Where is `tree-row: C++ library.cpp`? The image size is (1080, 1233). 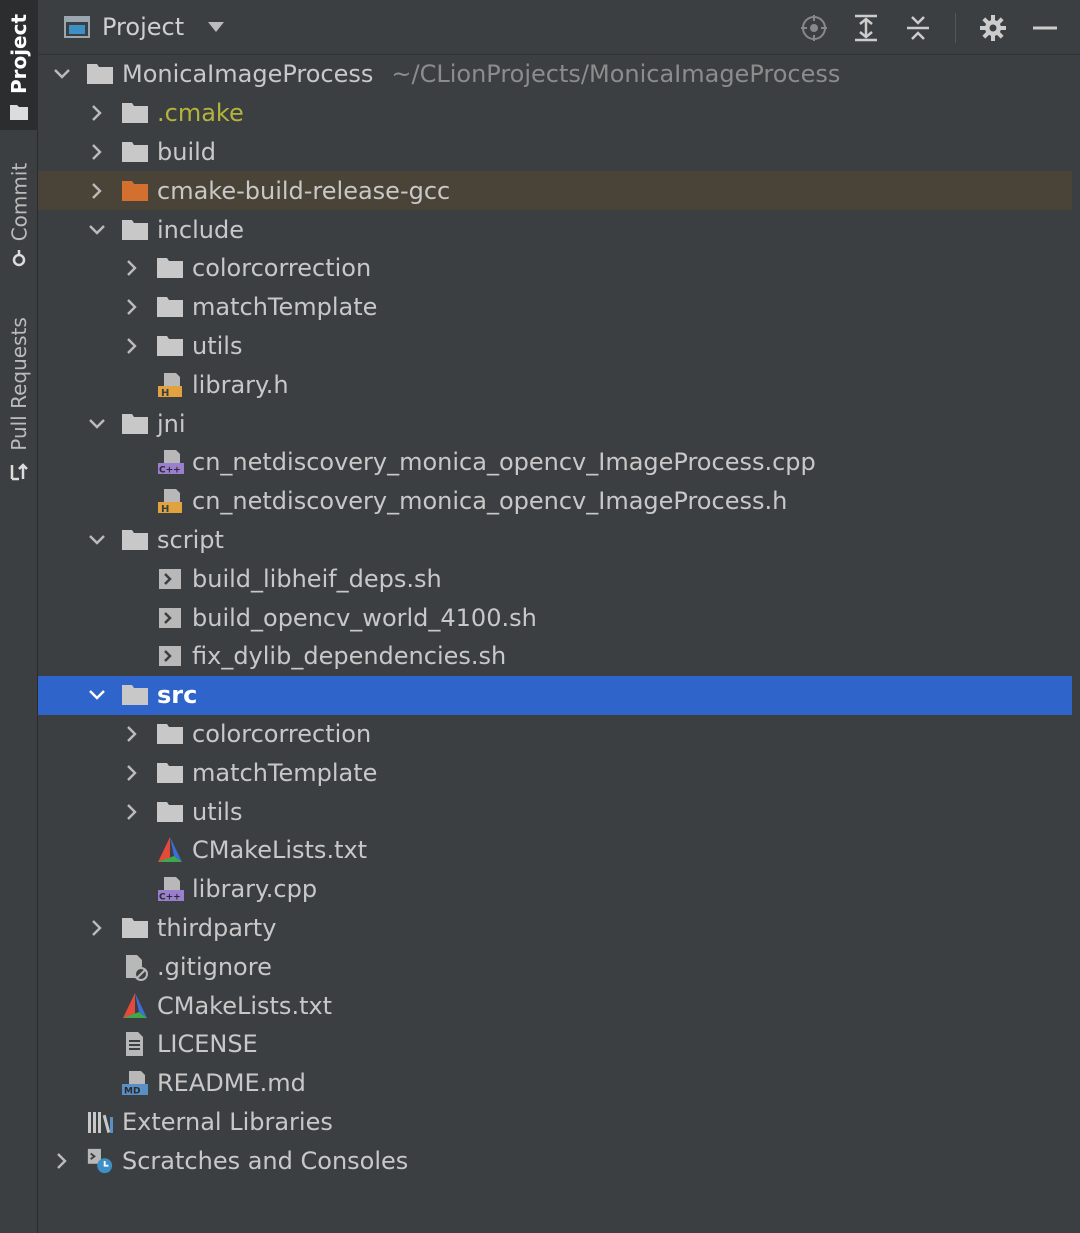
tree-row: C++ library.cpp is located at coordinates (555, 889).